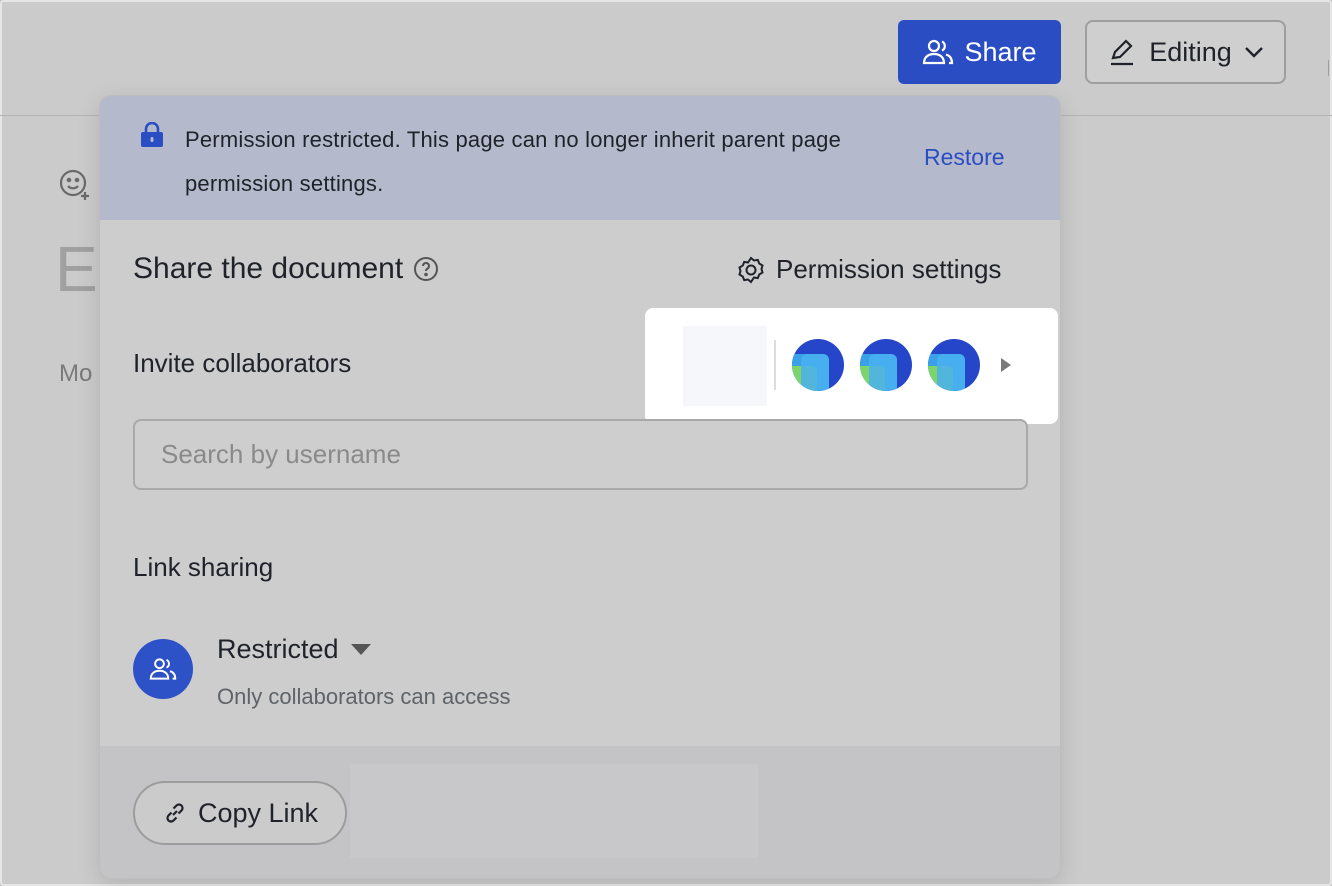  What do you see at coordinates (75, 184) in the screenshot?
I see `add-emoji-icon` at bounding box center [75, 184].